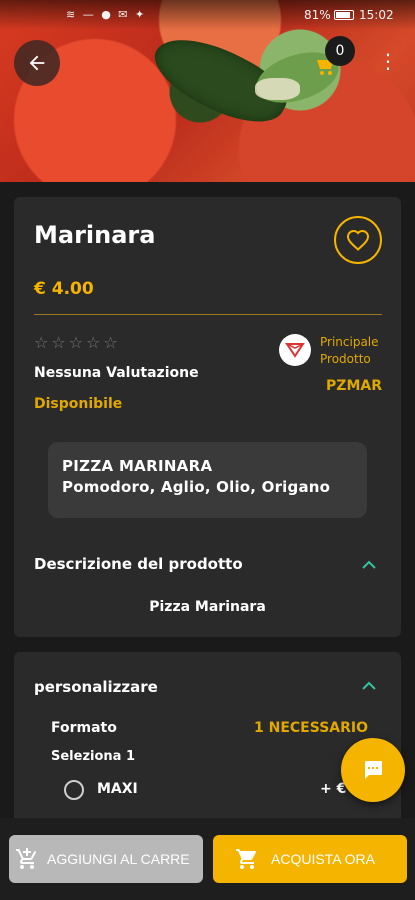 This screenshot has height=900, width=415. What do you see at coordinates (26, 858) in the screenshot?
I see `add-cart-icon` at bounding box center [26, 858].